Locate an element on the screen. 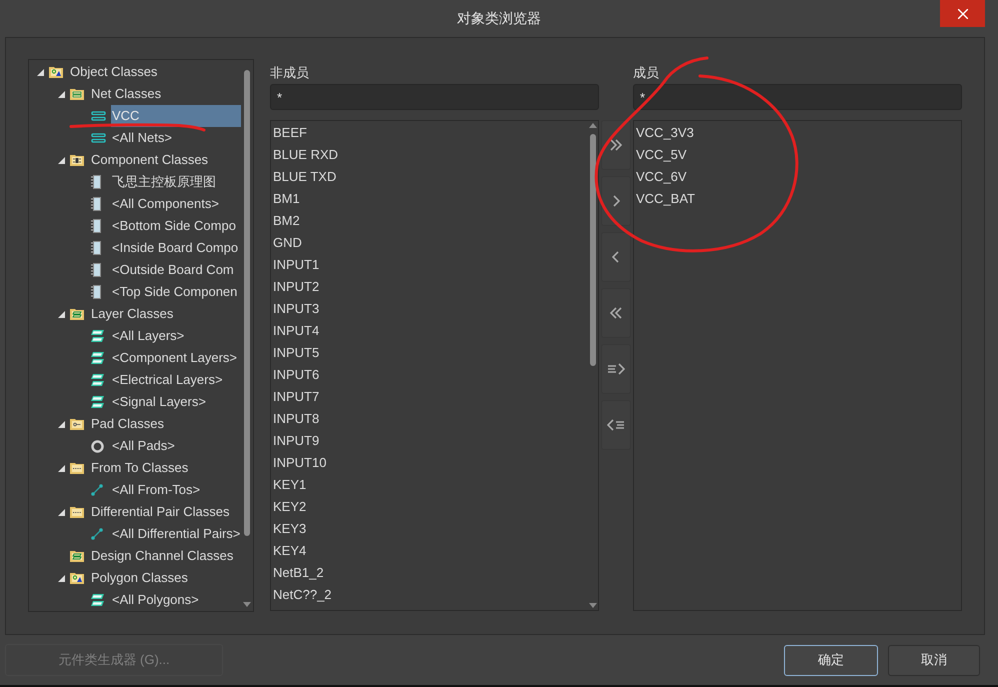  scroll-up-icon is located at coordinates (593, 125).